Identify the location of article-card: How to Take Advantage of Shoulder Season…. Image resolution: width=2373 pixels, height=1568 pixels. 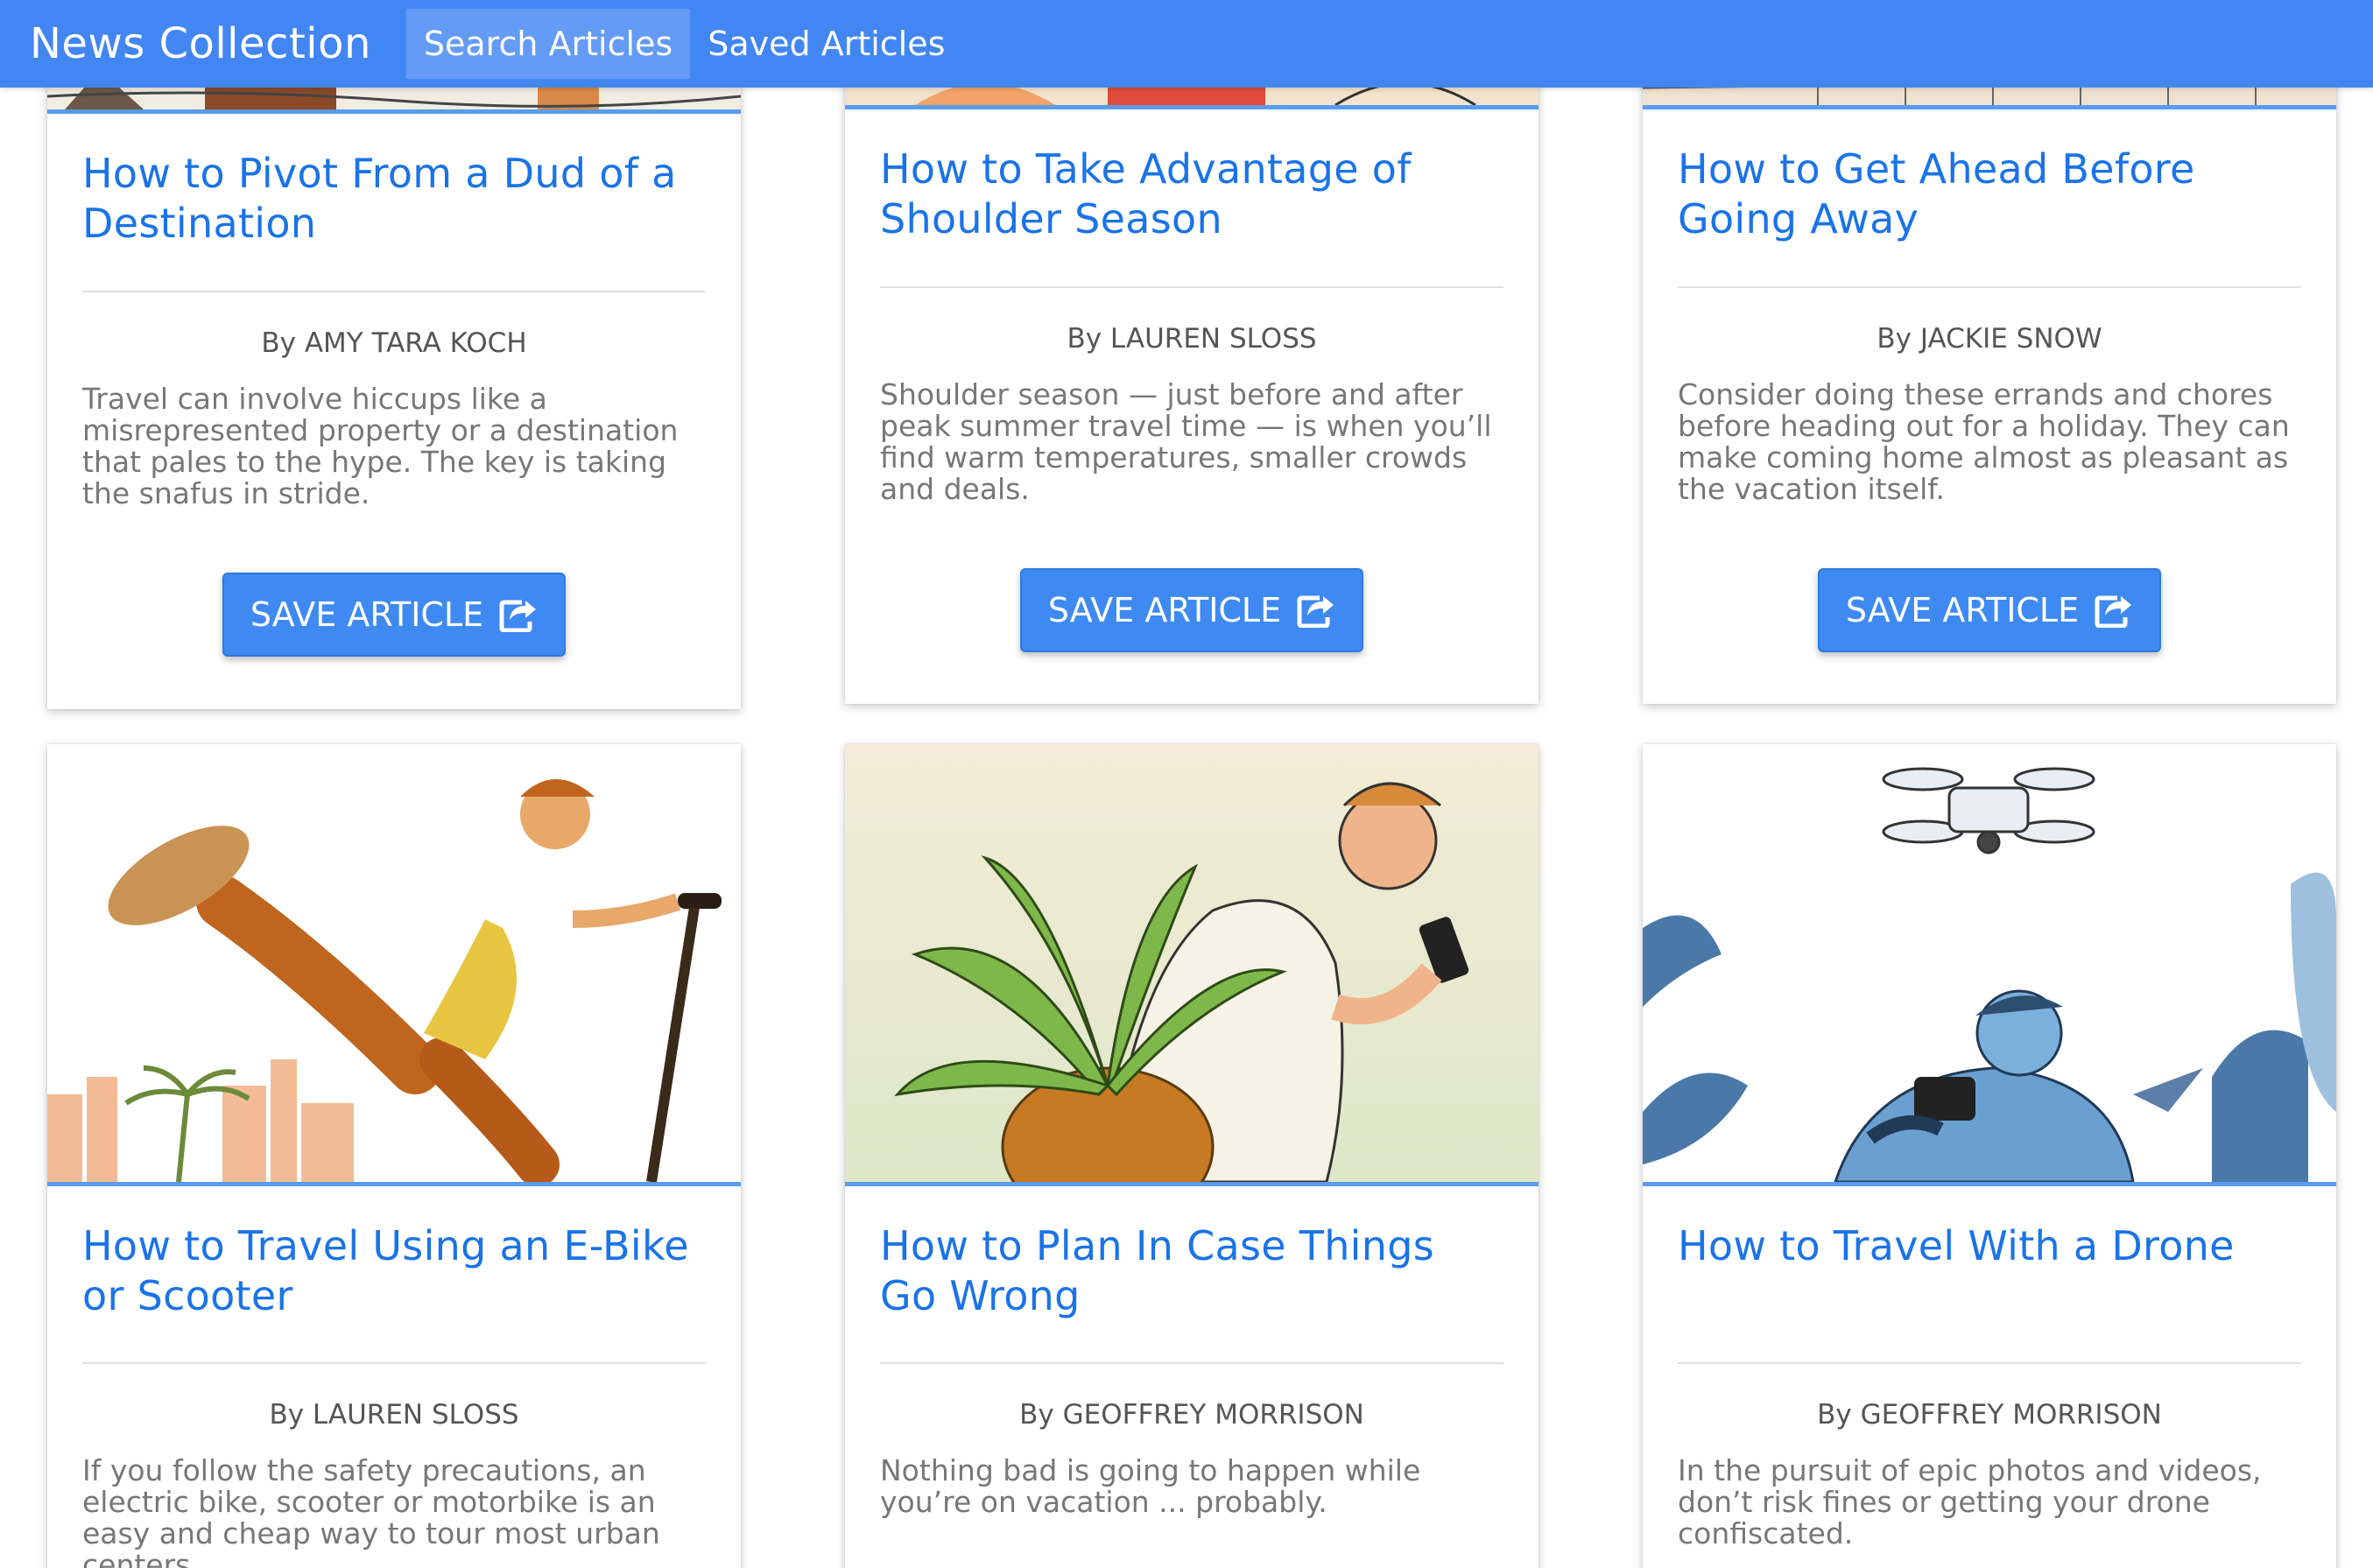
(1192, 370).